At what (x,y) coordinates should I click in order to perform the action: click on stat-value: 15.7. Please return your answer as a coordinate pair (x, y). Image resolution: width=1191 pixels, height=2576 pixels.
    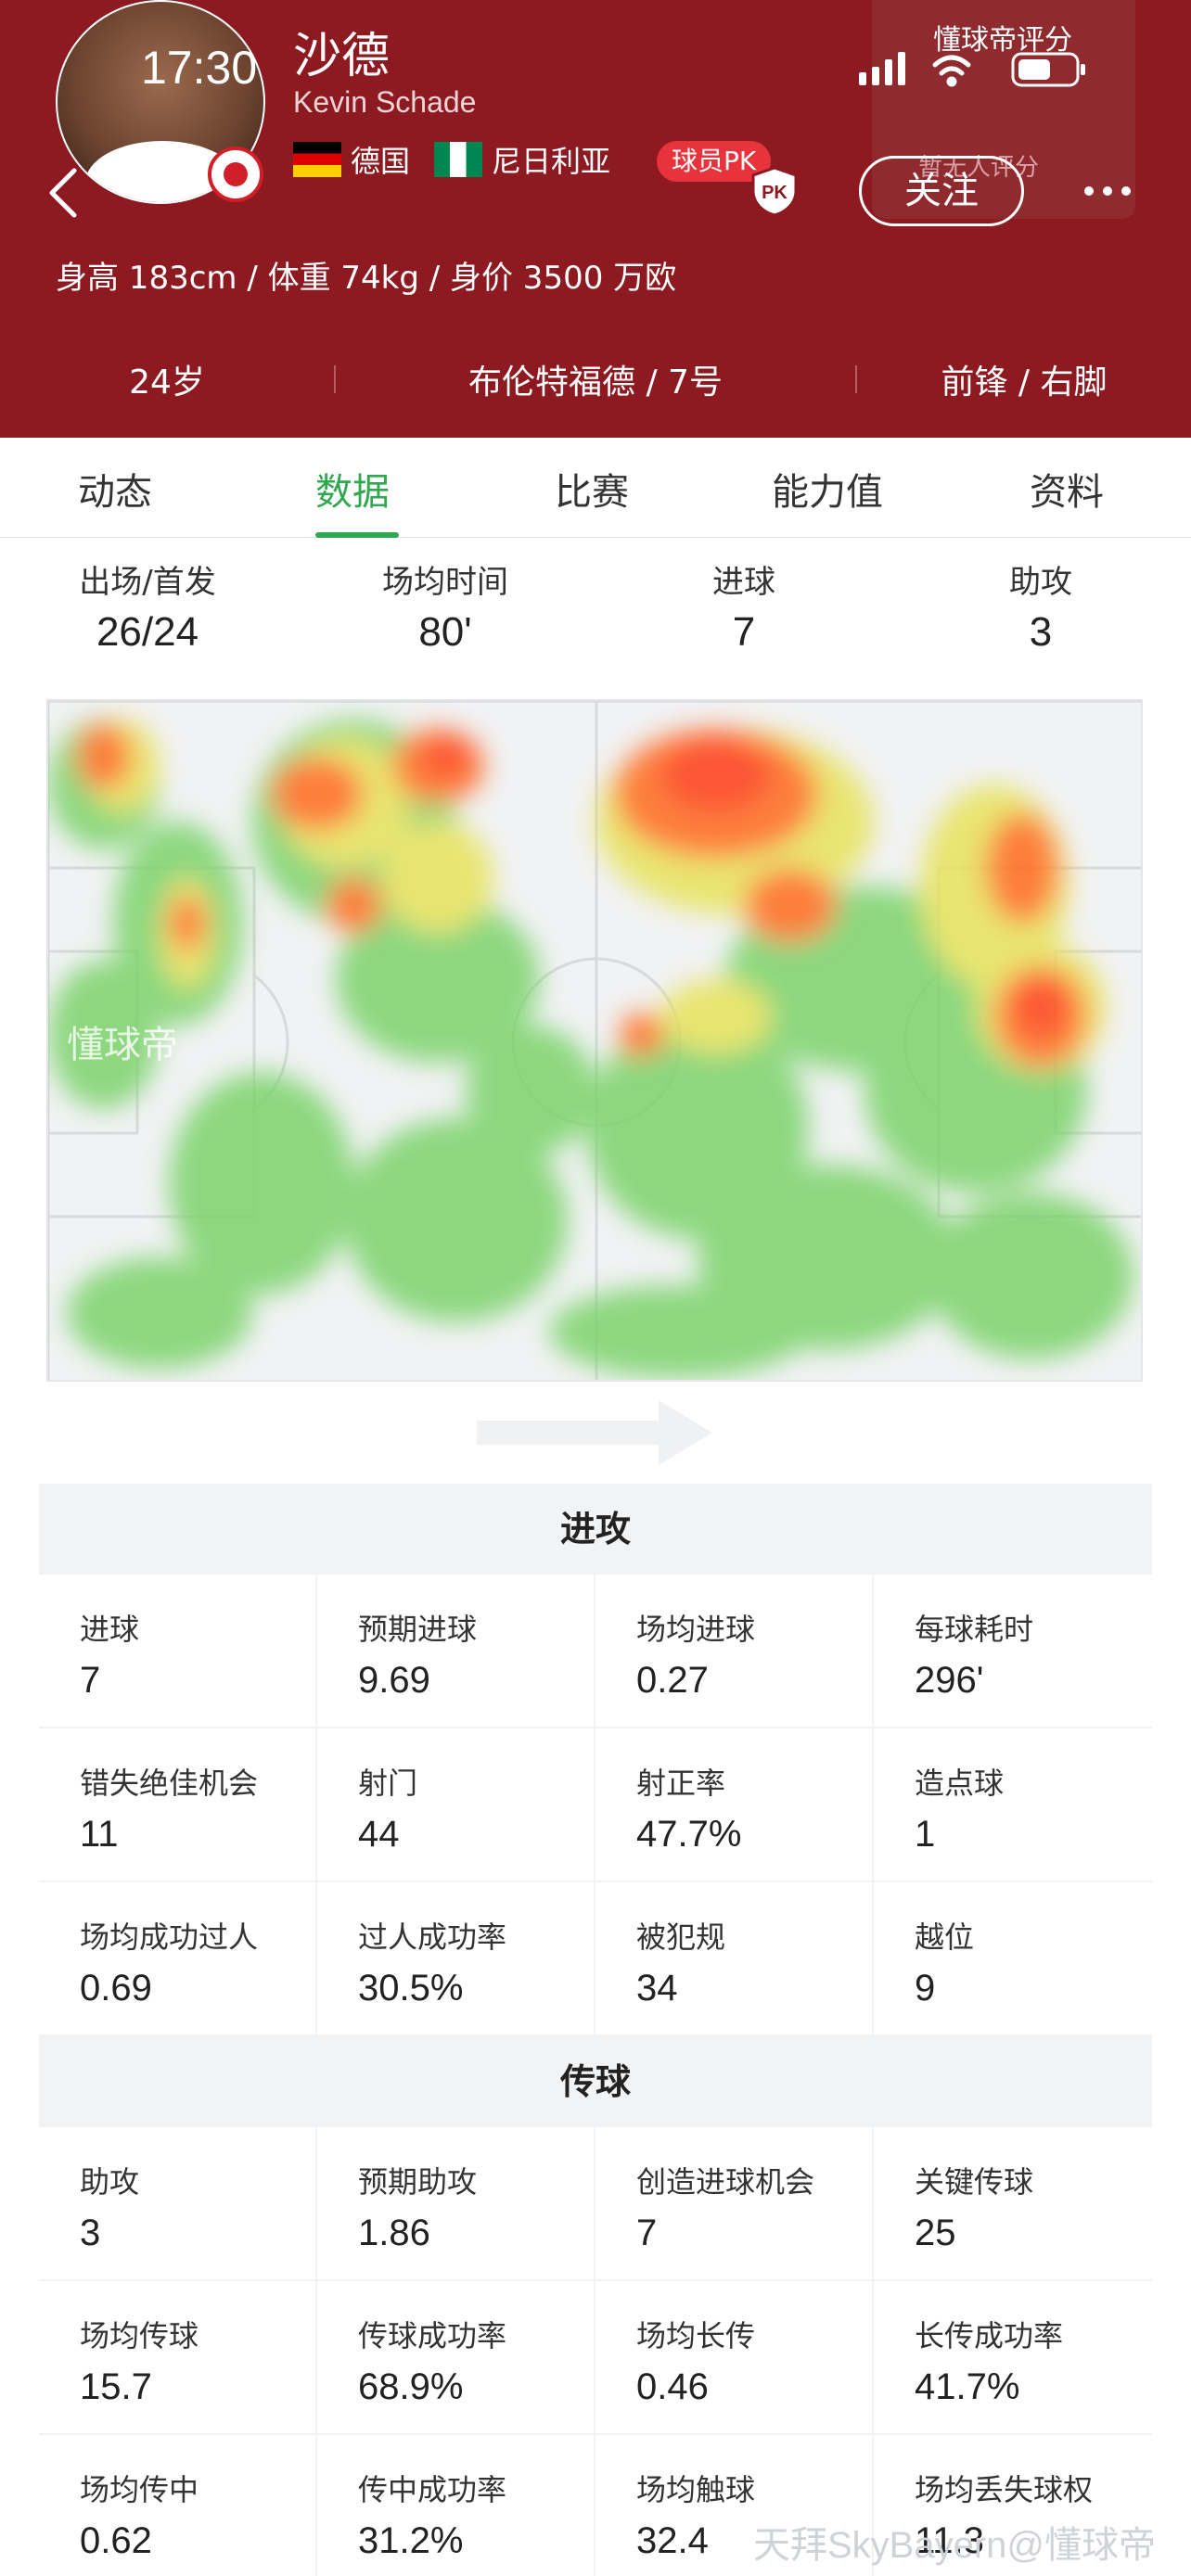
    Looking at the image, I should click on (116, 2386).